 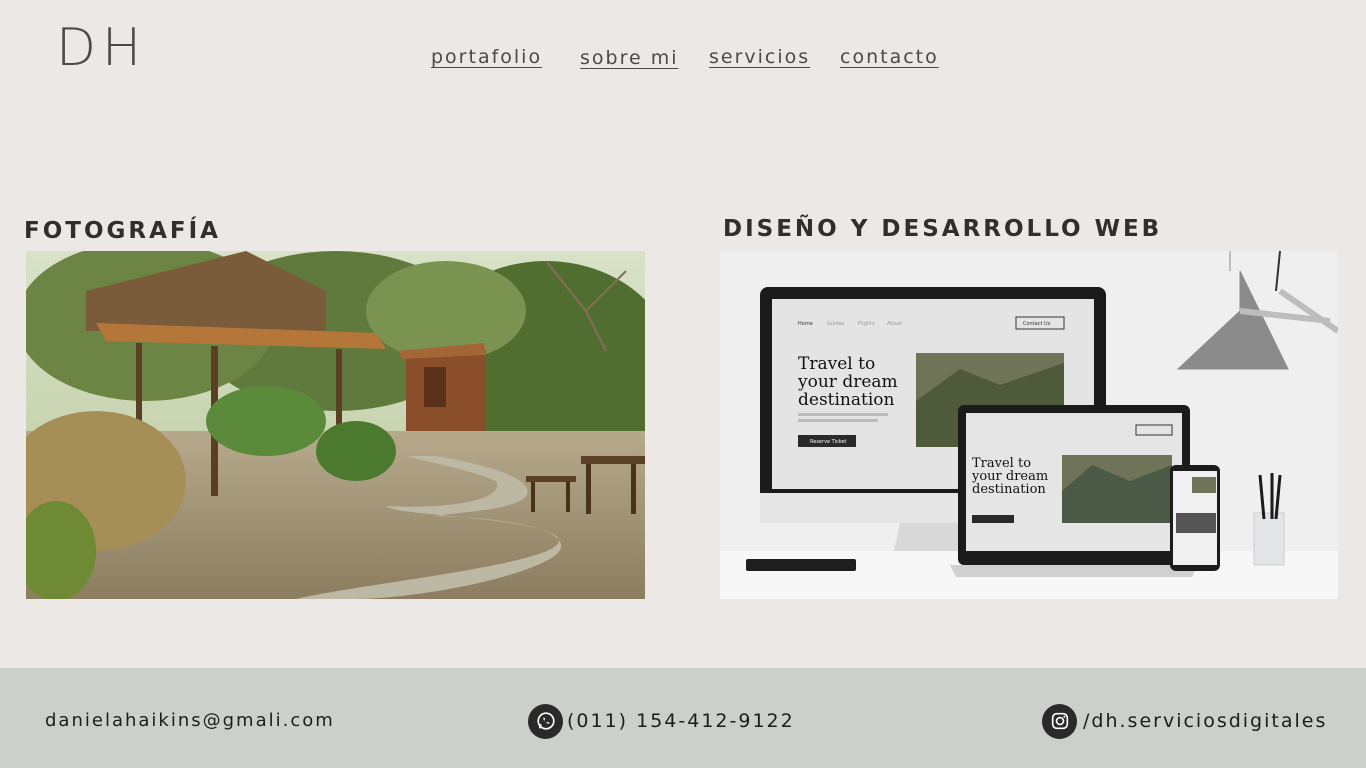 What do you see at coordinates (805, 324) in the screenshot?
I see `mockup-nav-home: Home` at bounding box center [805, 324].